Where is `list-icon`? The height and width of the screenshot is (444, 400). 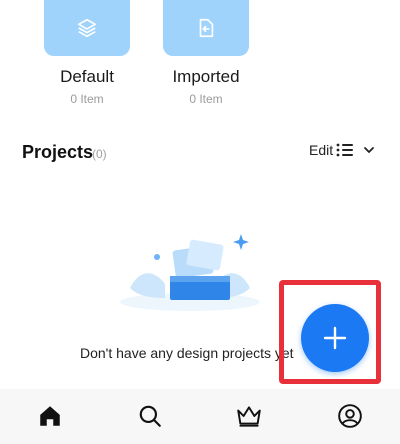
list-icon is located at coordinates (345, 150).